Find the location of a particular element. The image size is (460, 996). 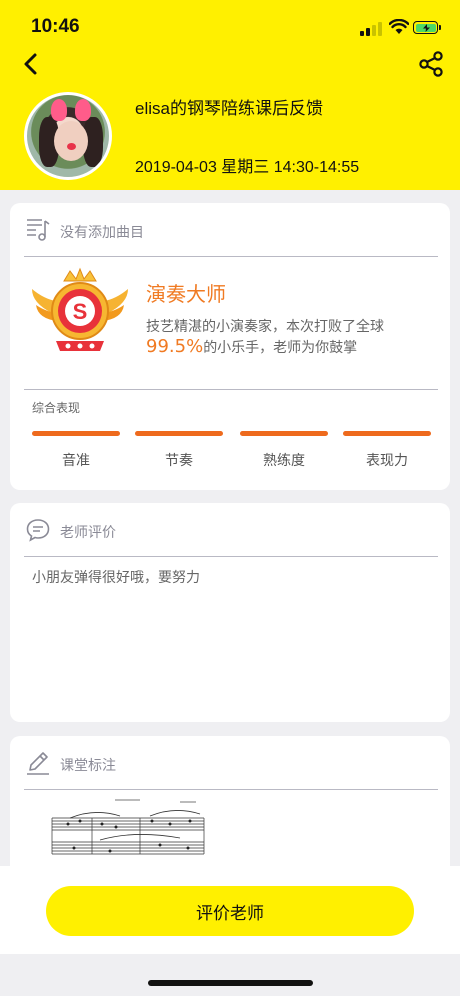

metric-label: 音准 is located at coordinates (76, 461).